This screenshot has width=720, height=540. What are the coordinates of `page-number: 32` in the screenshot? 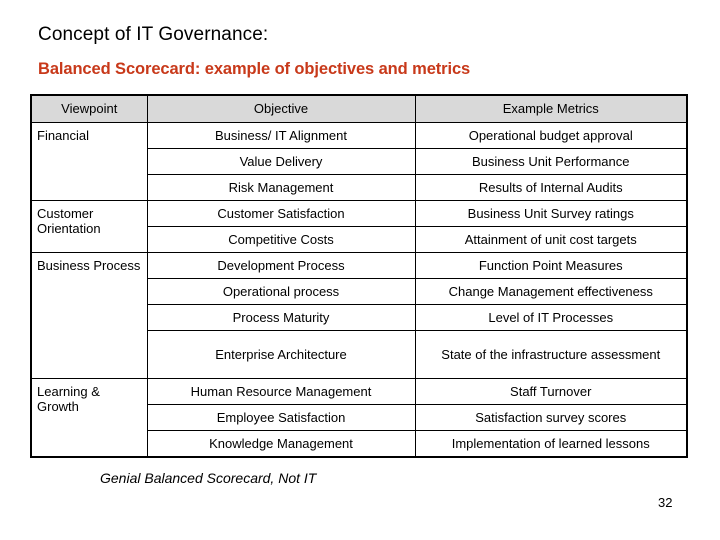 It's located at (665, 502).